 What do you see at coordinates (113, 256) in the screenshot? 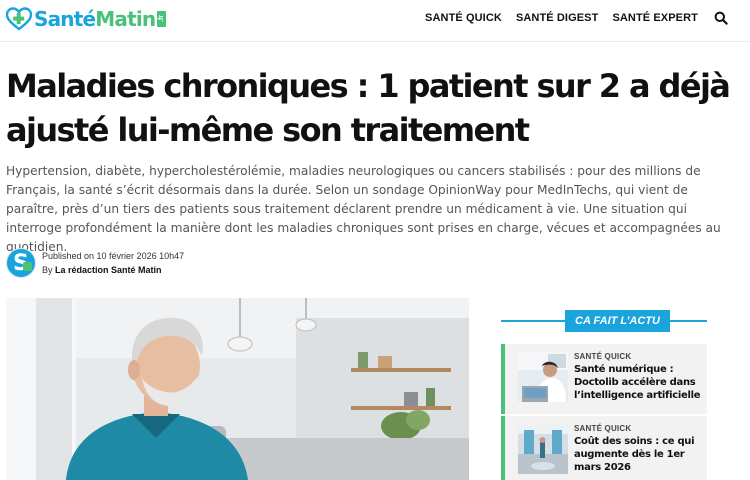
I see `published-date: Published on 10 février 2026 10h47` at bounding box center [113, 256].